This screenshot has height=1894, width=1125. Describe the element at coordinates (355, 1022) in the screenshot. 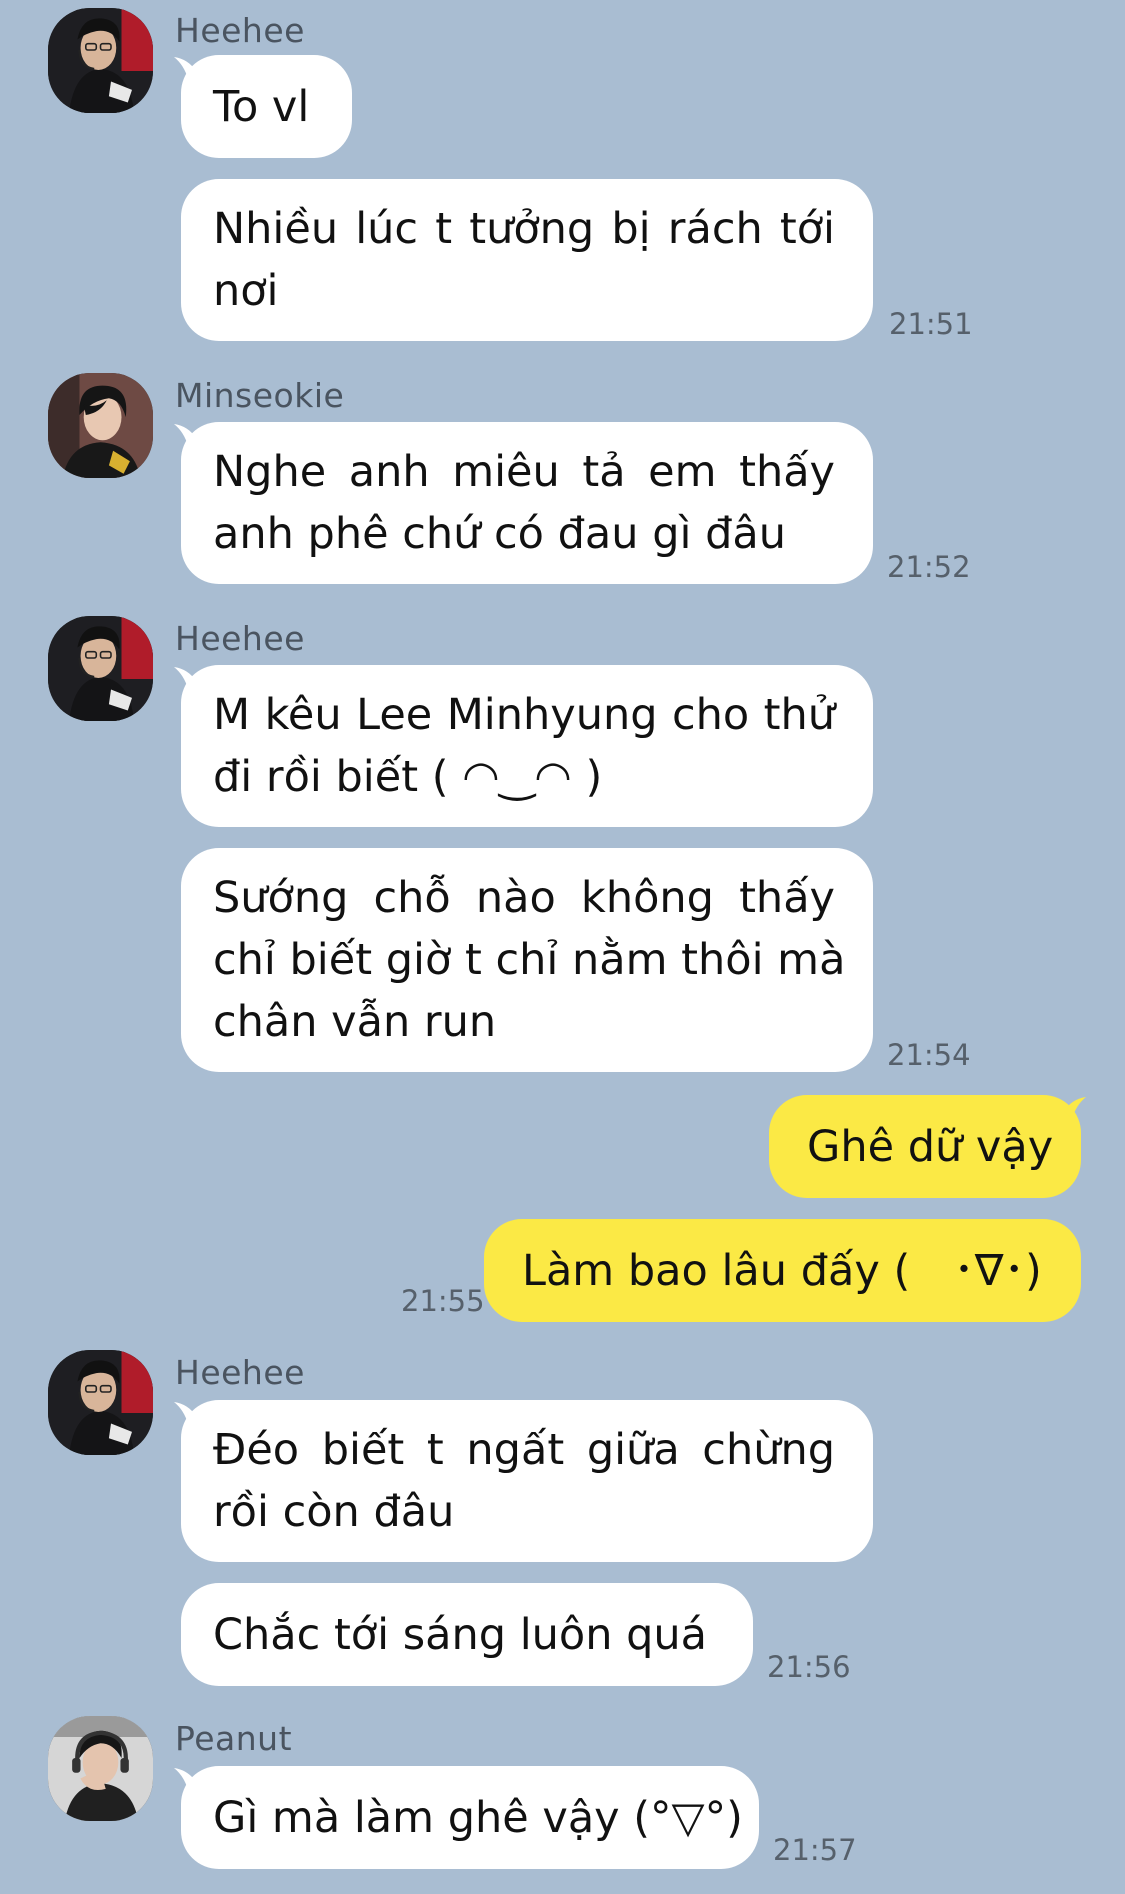

I see `message-text: chân vẫn run` at that location.